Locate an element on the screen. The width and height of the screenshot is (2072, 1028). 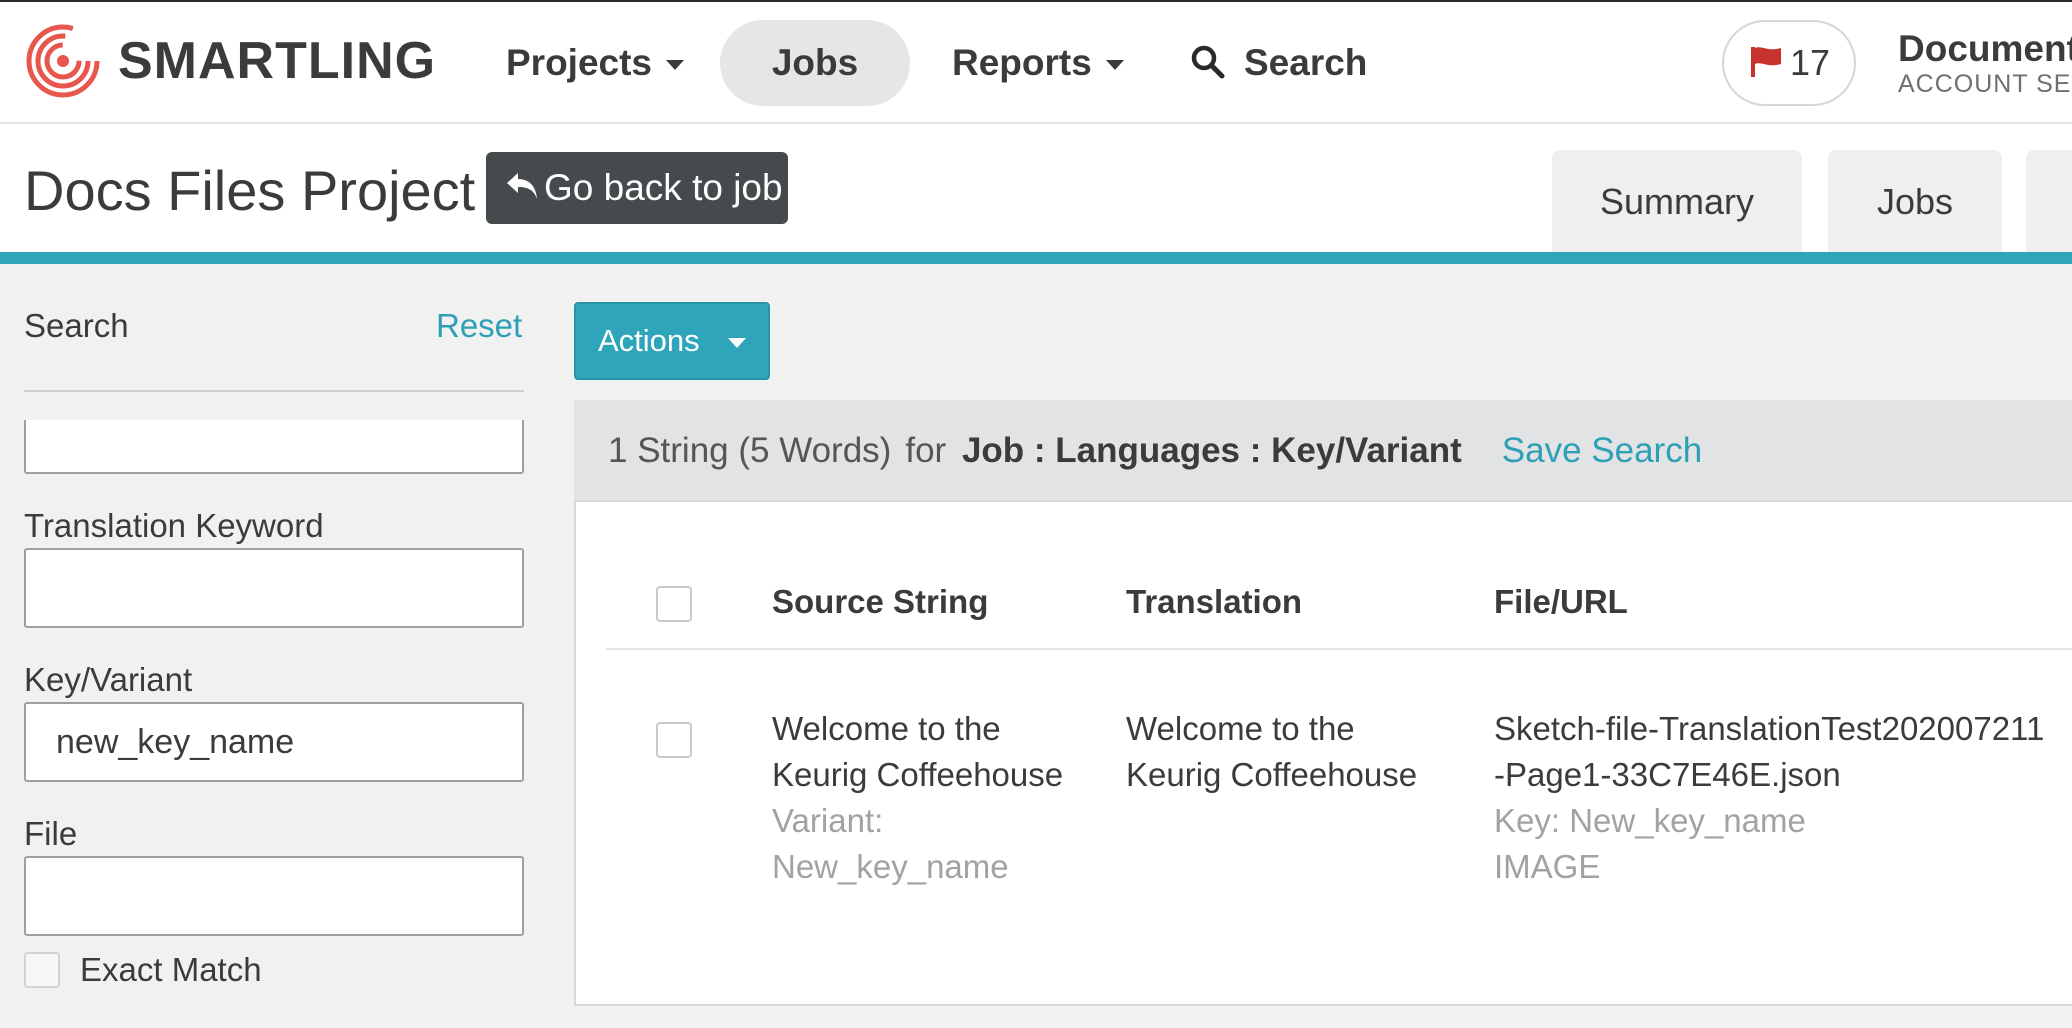
nav-reports-menu: Reports is located at coordinates (1038, 63).